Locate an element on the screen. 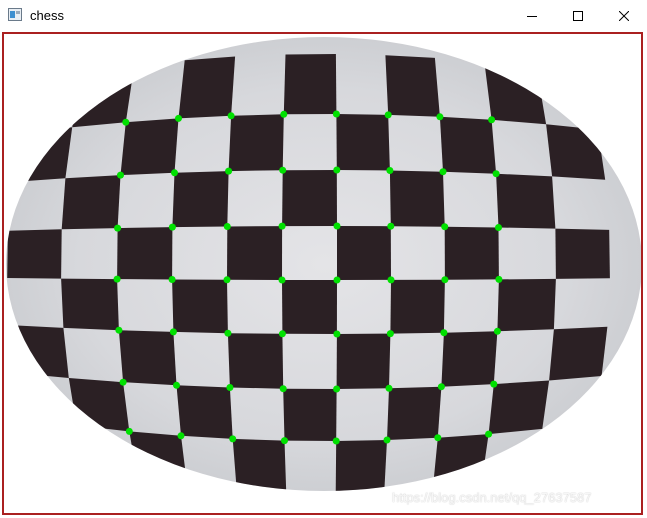  close-icon is located at coordinates (624, 15).